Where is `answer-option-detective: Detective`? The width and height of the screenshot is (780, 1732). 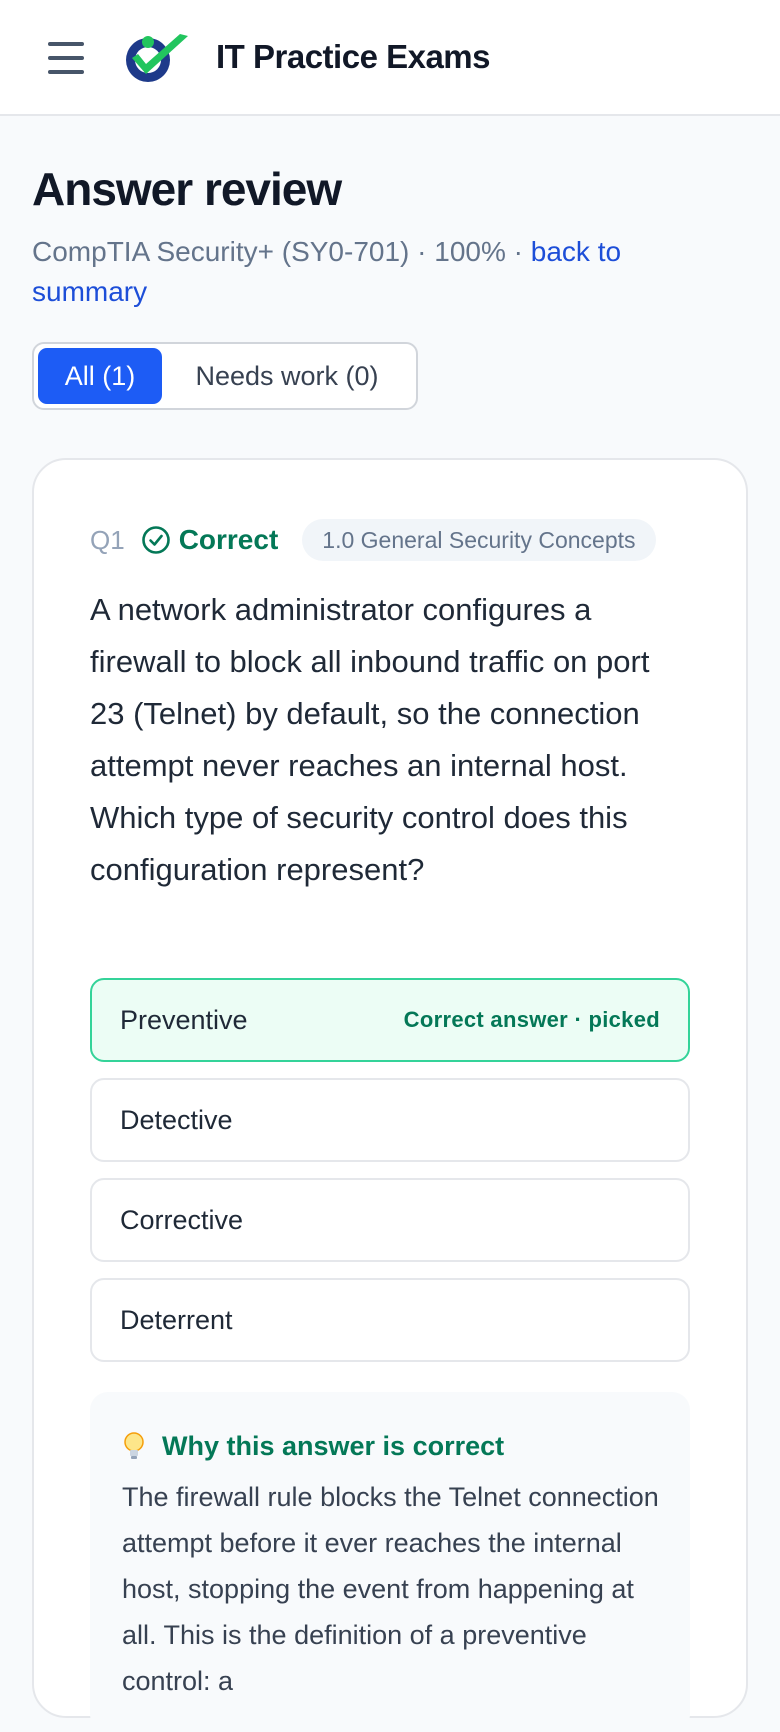 answer-option-detective: Detective is located at coordinates (390, 1120).